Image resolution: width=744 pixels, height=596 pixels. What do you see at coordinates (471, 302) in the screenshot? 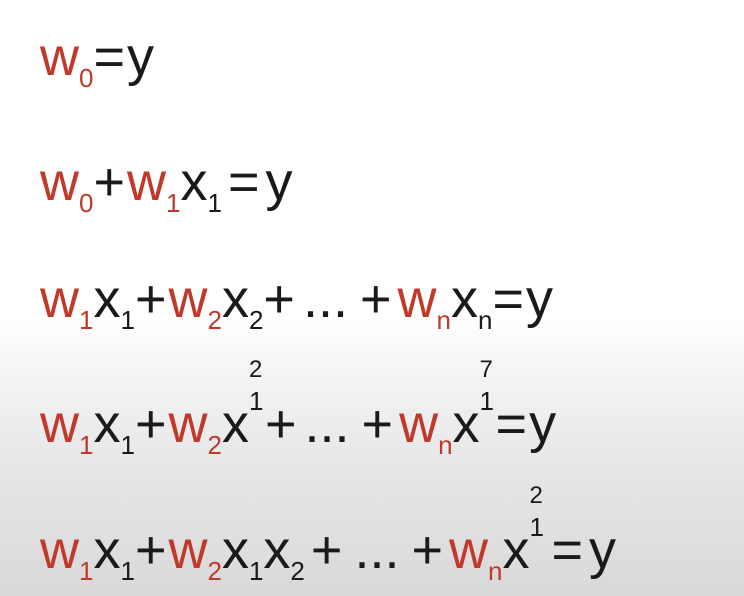
I see `variable-term: xn` at bounding box center [471, 302].